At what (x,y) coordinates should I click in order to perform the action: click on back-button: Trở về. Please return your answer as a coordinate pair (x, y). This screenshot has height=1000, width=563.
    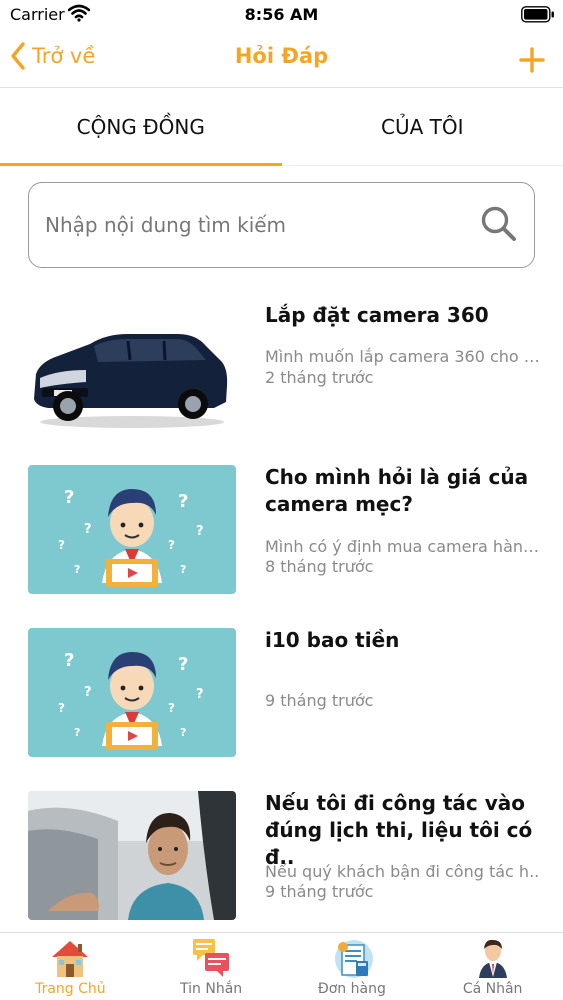
    Looking at the image, I should click on (52, 56).